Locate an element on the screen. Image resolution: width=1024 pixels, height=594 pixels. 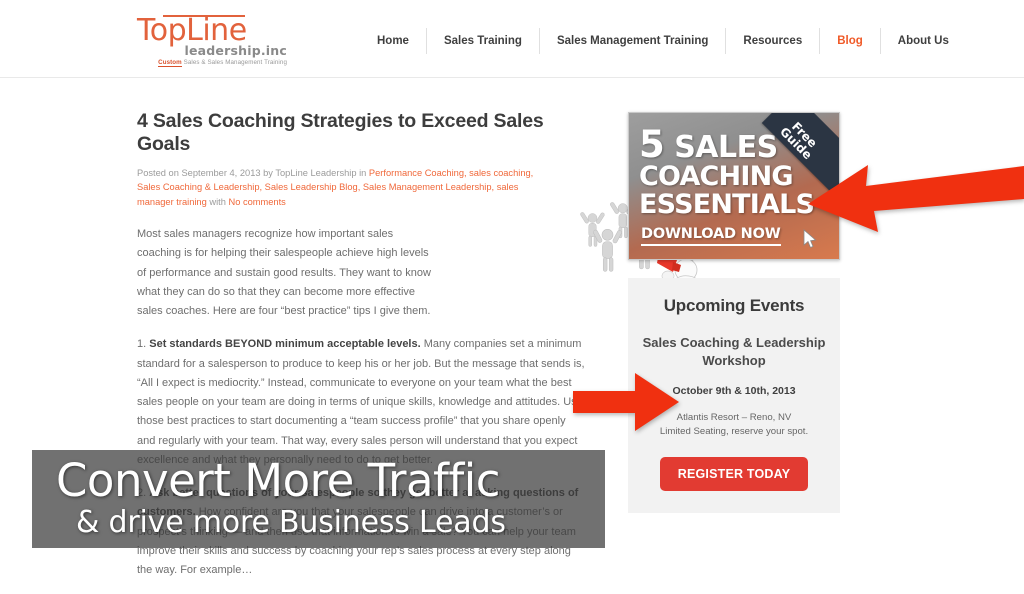
logo-tagline-rest: Sales & Sales Management Training is located at coordinates (234, 62).